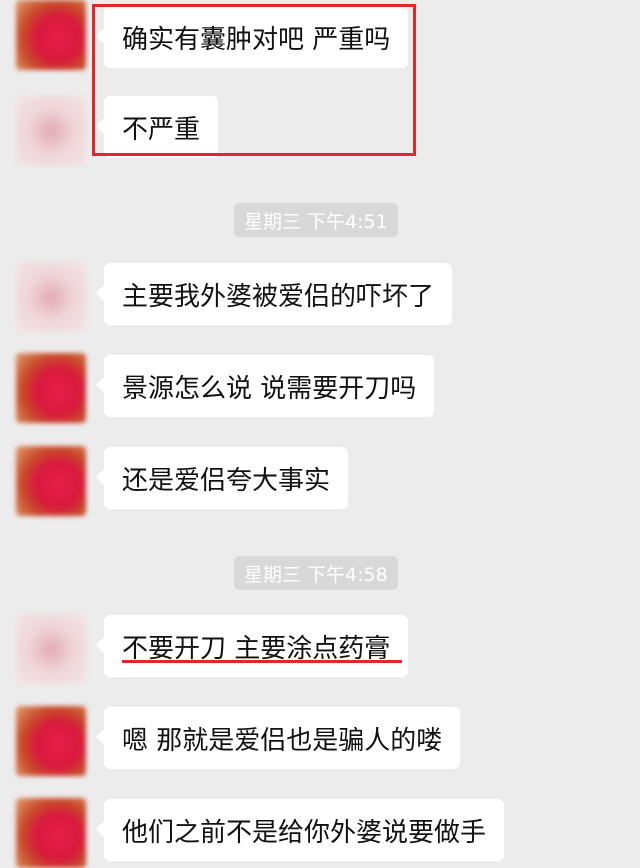 The height and width of the screenshot is (868, 640). I want to click on message-bubble: 还是爱侣夸大事实, so click(222, 478).